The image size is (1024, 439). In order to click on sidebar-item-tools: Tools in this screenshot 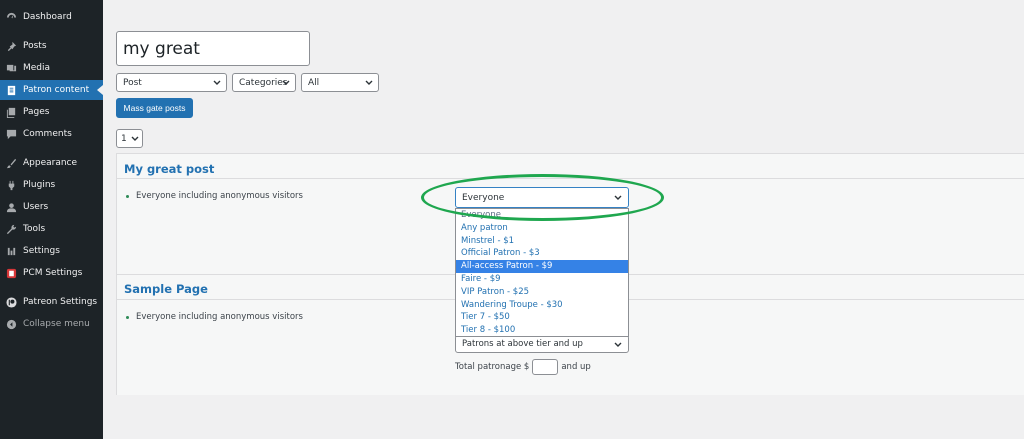, I will do `click(51, 229)`.